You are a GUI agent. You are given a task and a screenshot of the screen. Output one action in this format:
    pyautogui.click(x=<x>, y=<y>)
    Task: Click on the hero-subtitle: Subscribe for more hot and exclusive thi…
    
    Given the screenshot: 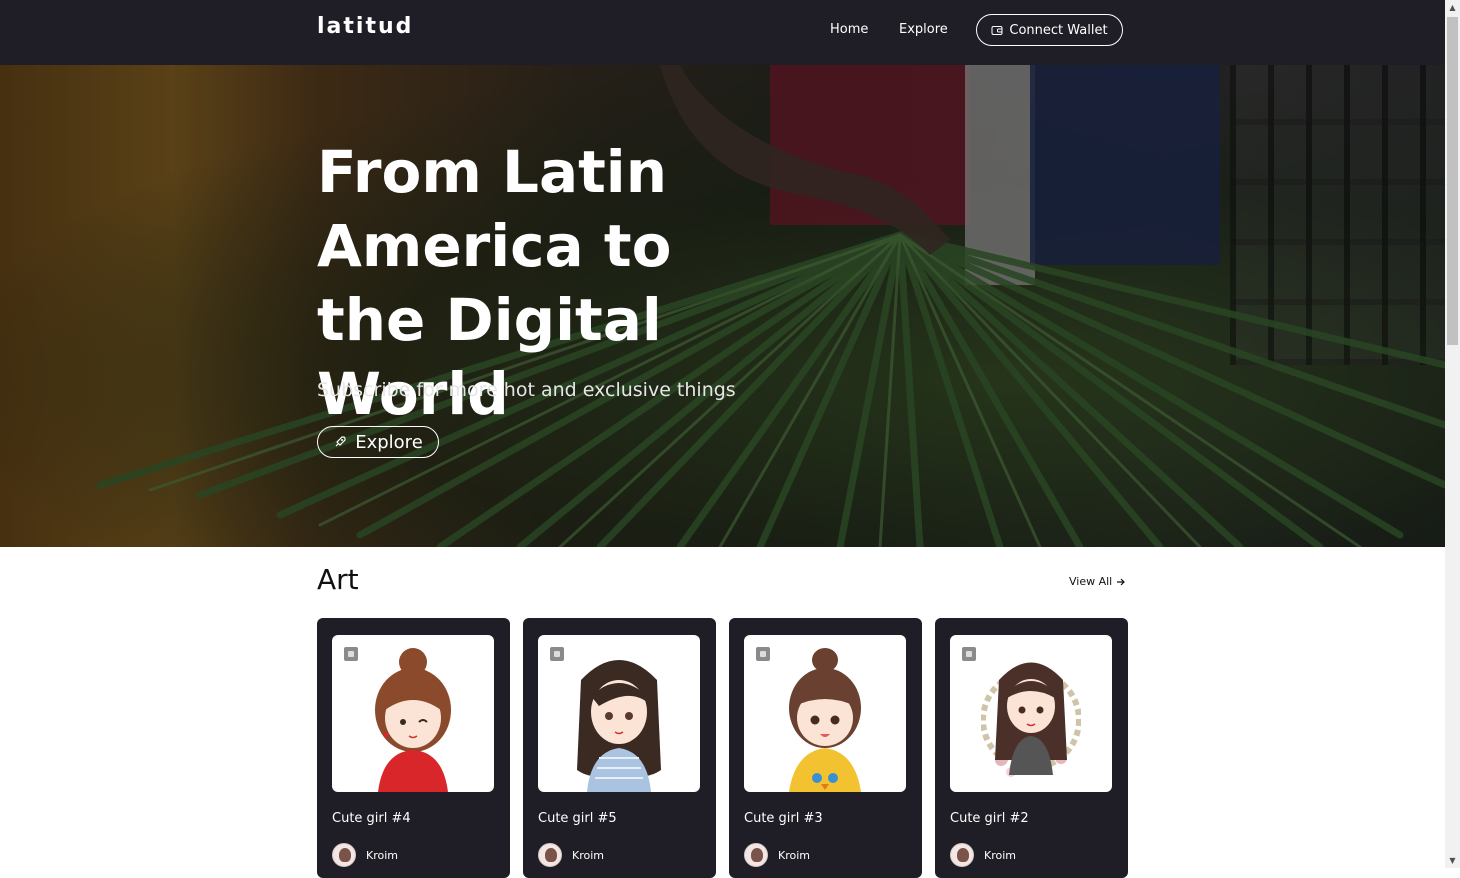 What is the action you would take?
    pyautogui.click(x=526, y=390)
    